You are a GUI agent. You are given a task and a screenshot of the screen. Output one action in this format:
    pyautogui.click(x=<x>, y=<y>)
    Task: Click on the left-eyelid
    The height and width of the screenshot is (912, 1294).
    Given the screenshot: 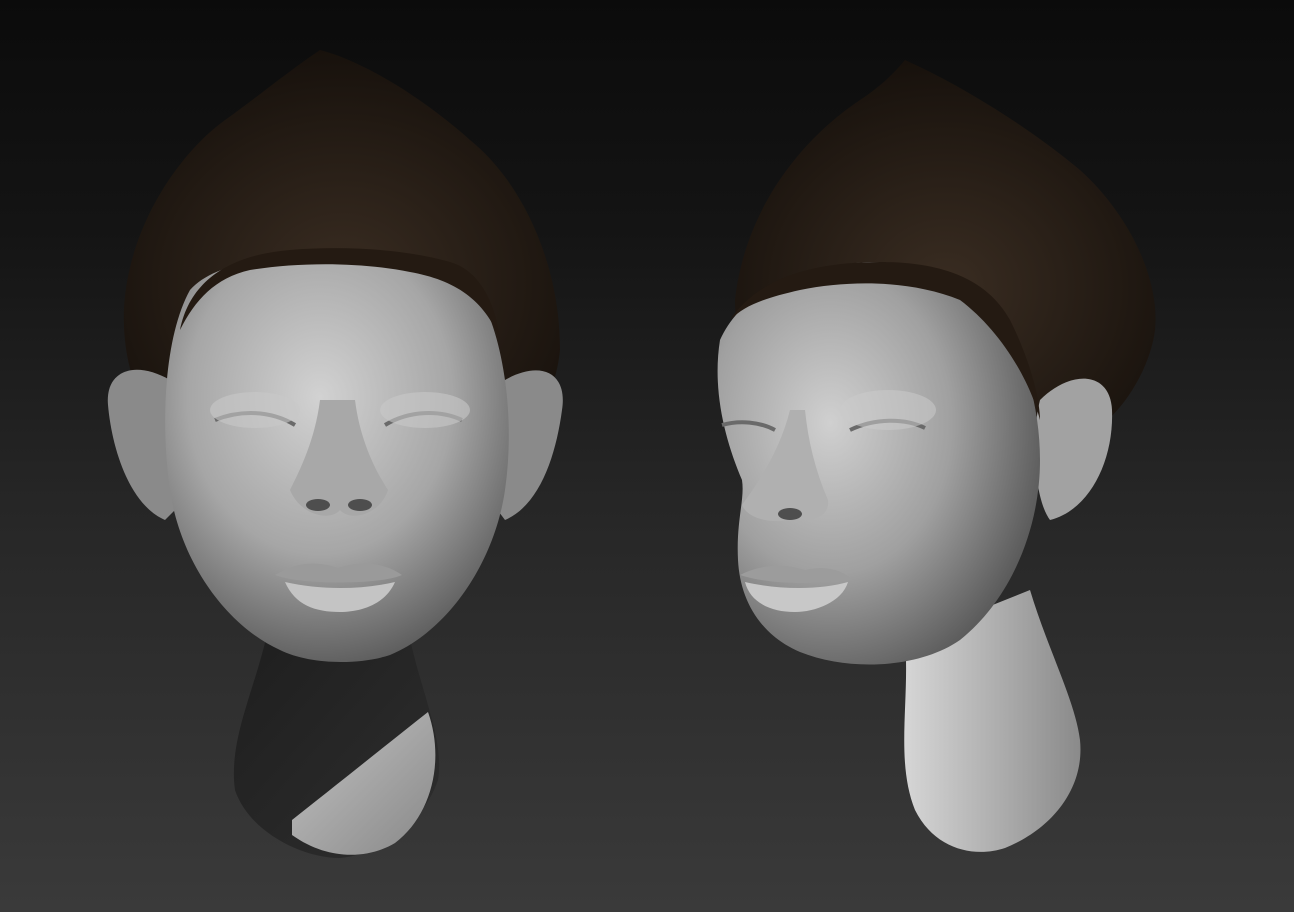 What is the action you would take?
    pyautogui.click(x=255, y=410)
    